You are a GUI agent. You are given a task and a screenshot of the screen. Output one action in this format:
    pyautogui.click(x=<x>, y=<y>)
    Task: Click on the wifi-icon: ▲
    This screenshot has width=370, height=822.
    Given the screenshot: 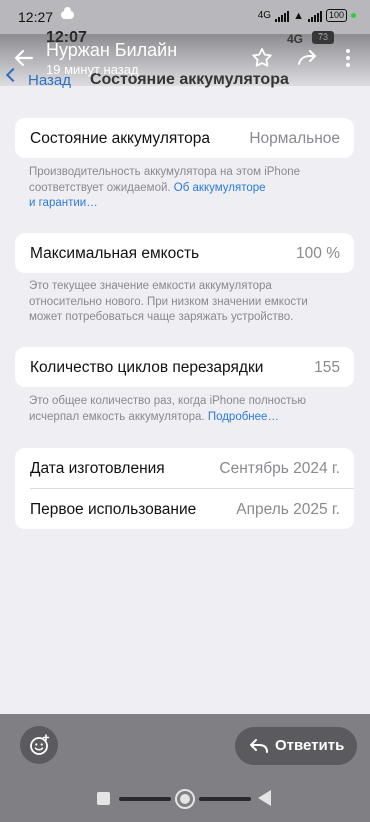 What is the action you would take?
    pyautogui.click(x=298, y=15)
    